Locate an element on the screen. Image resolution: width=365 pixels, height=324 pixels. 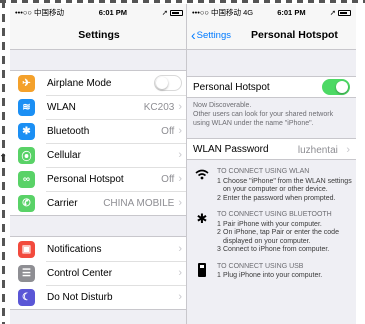
wlan-password-label: WLAN Password is located at coordinates (231, 149).